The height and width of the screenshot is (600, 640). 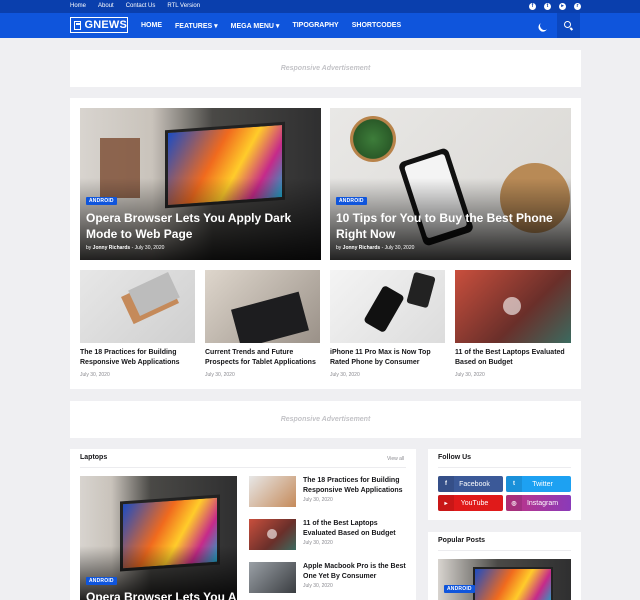 I want to click on top-link-about: About, so click(x=106, y=6).